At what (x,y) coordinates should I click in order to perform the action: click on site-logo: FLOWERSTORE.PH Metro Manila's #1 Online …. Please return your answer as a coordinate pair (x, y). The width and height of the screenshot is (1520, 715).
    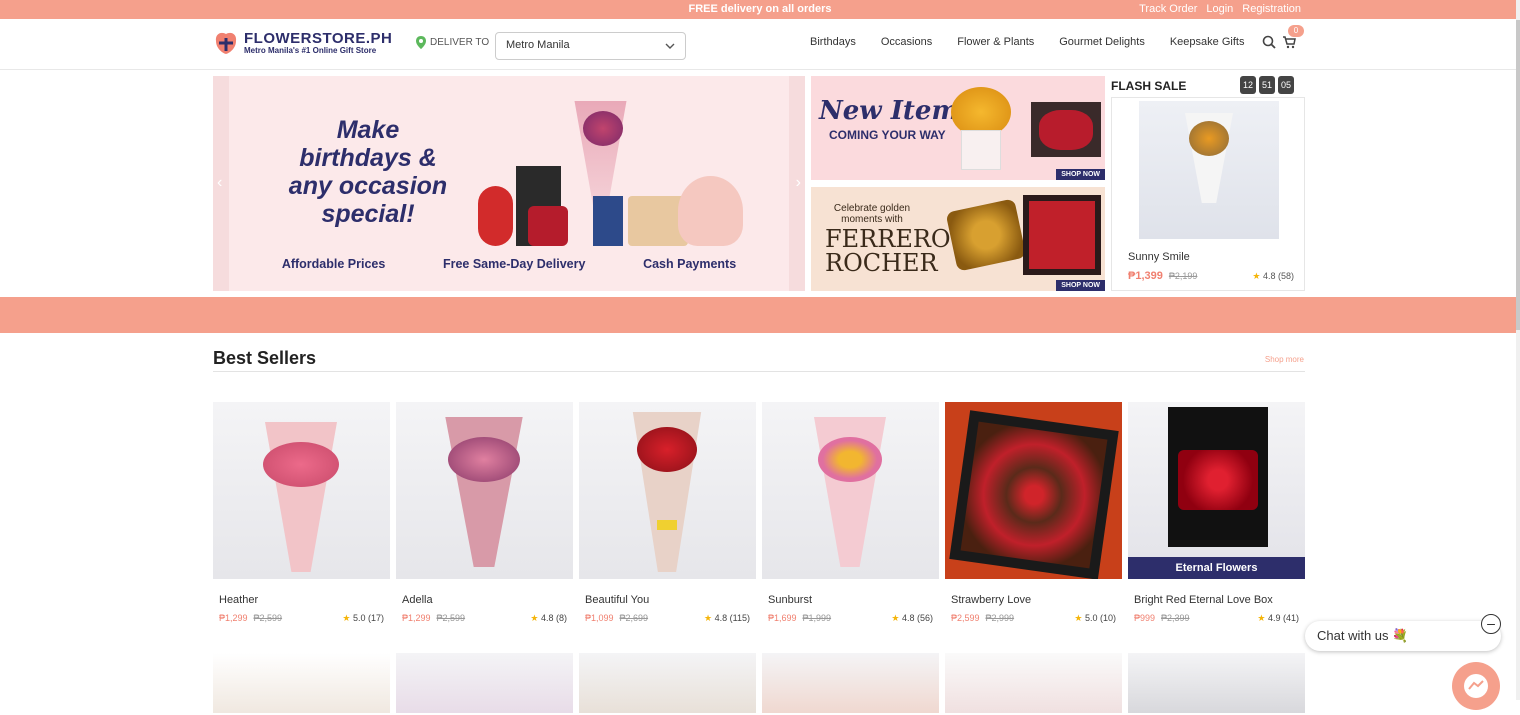
    Looking at the image, I should click on (302, 43).